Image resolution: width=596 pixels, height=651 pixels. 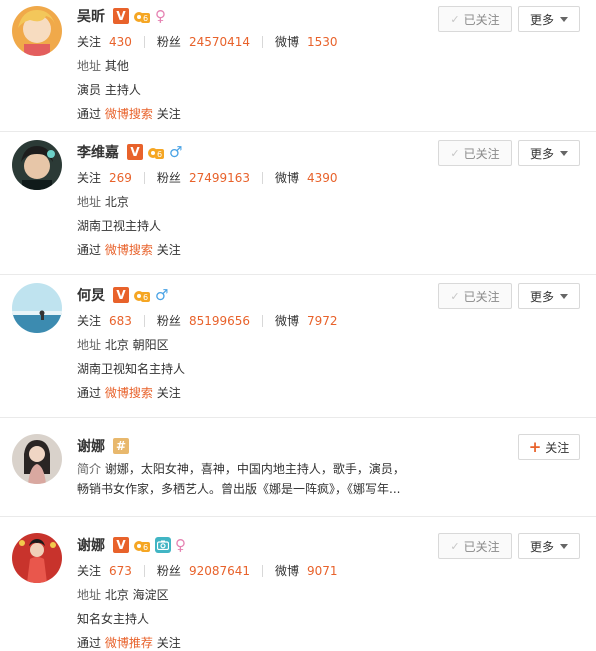 I want to click on user-name: 何炅, so click(x=91, y=295).